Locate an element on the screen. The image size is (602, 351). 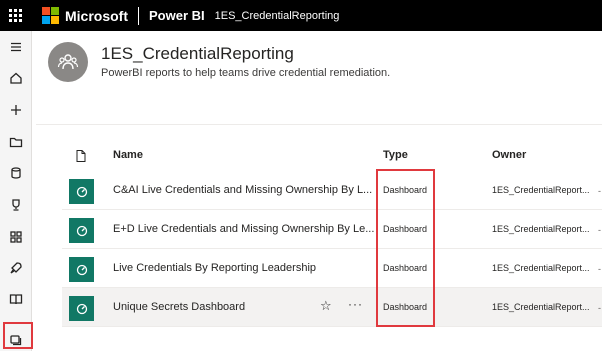
rocket-icon is located at coordinates (16, 268).